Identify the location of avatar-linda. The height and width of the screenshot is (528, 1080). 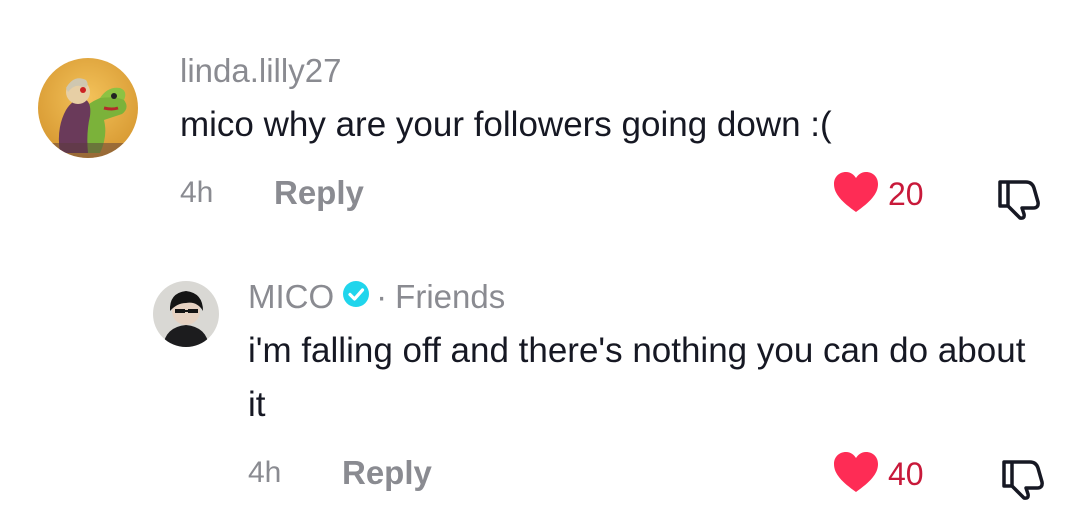
(88, 108).